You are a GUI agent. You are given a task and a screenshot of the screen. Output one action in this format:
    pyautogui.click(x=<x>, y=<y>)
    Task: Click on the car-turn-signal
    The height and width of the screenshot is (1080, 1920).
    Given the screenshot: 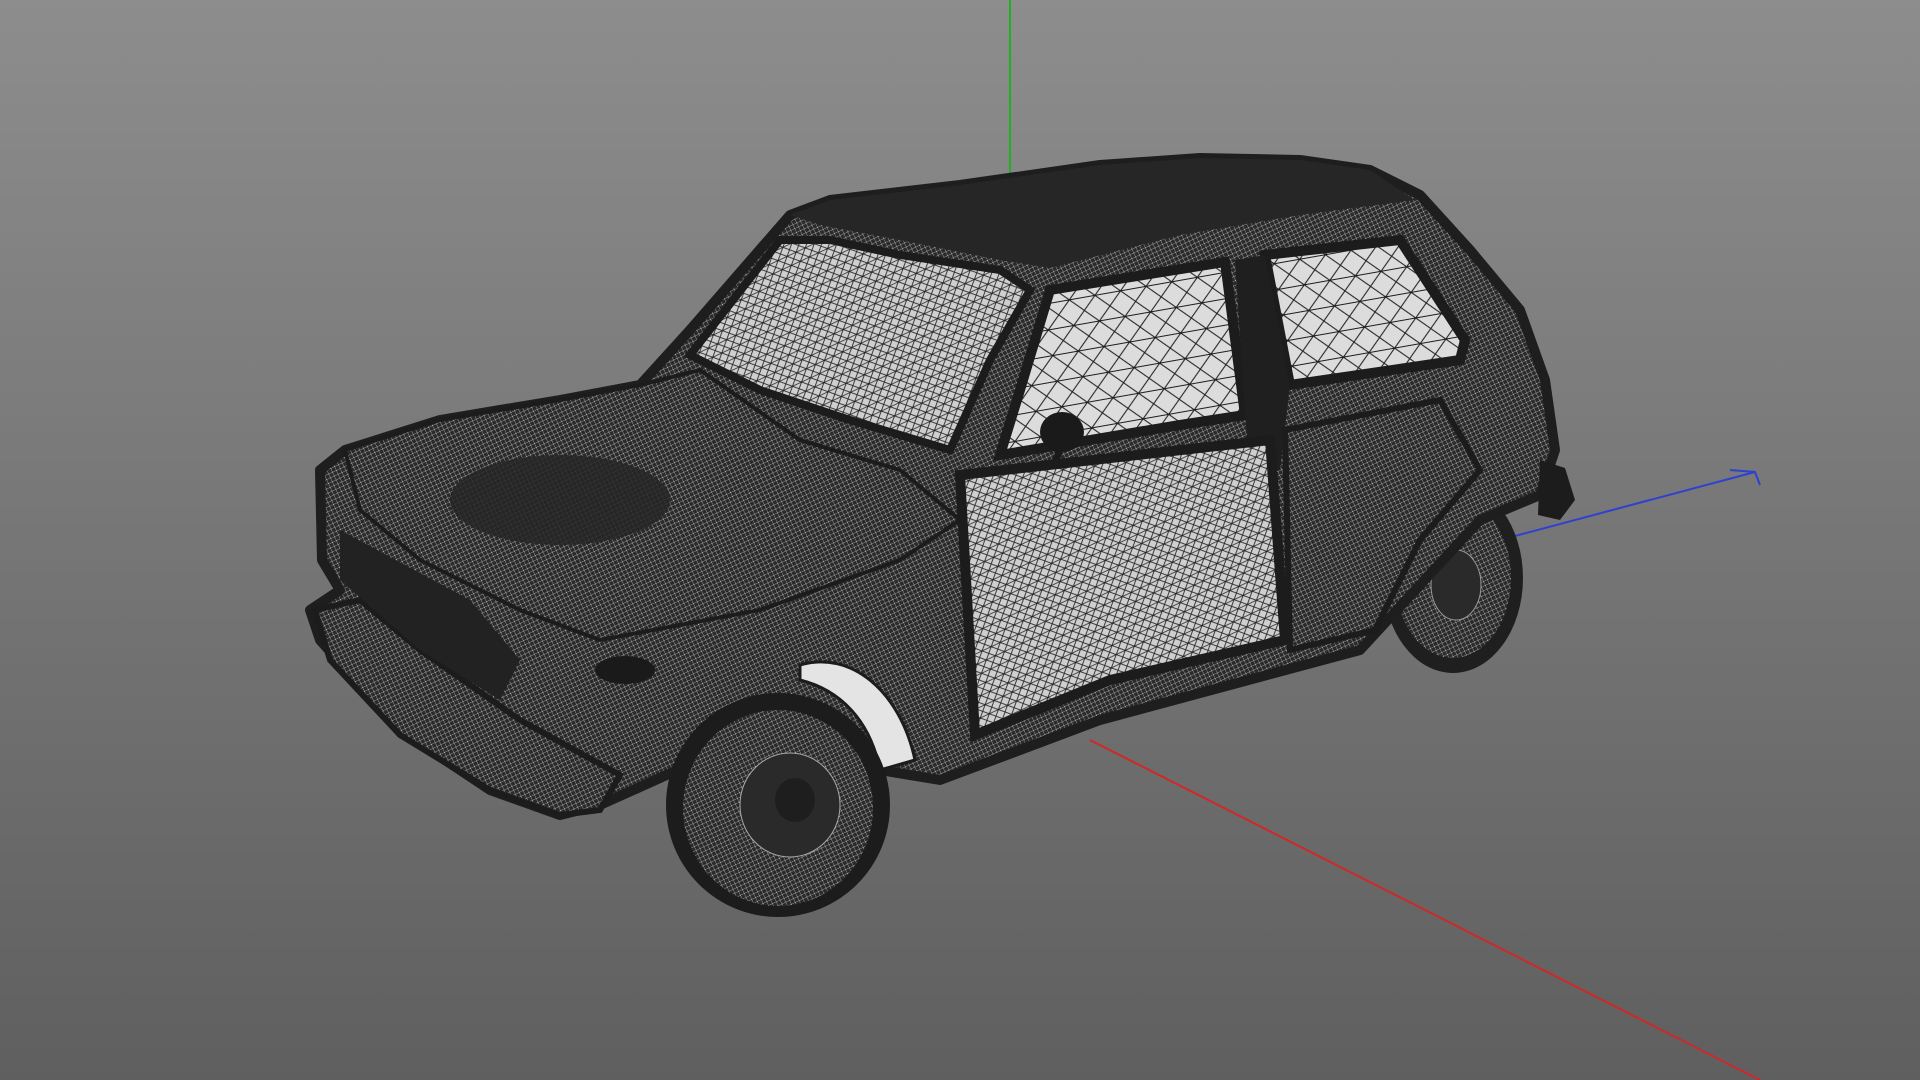 What is the action you would take?
    pyautogui.click(x=625, y=670)
    